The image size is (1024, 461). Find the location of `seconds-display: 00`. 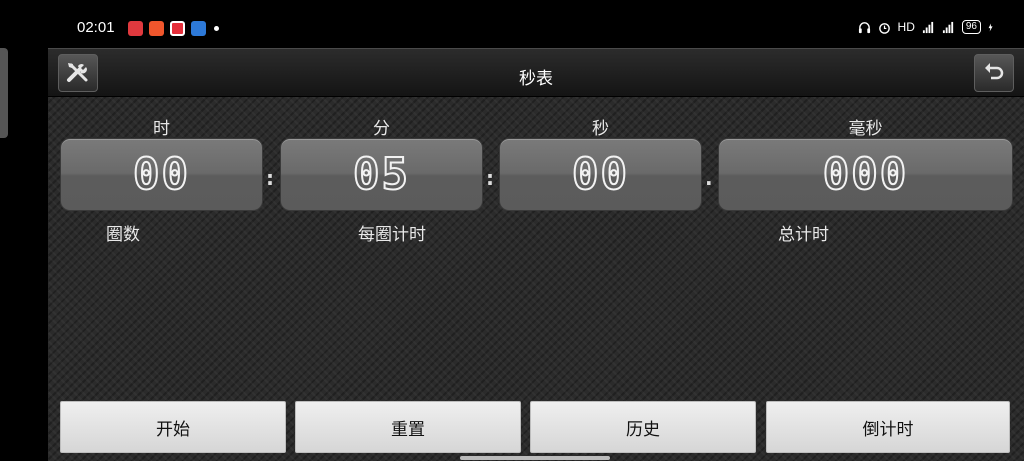

seconds-display: 00 is located at coordinates (600, 174).